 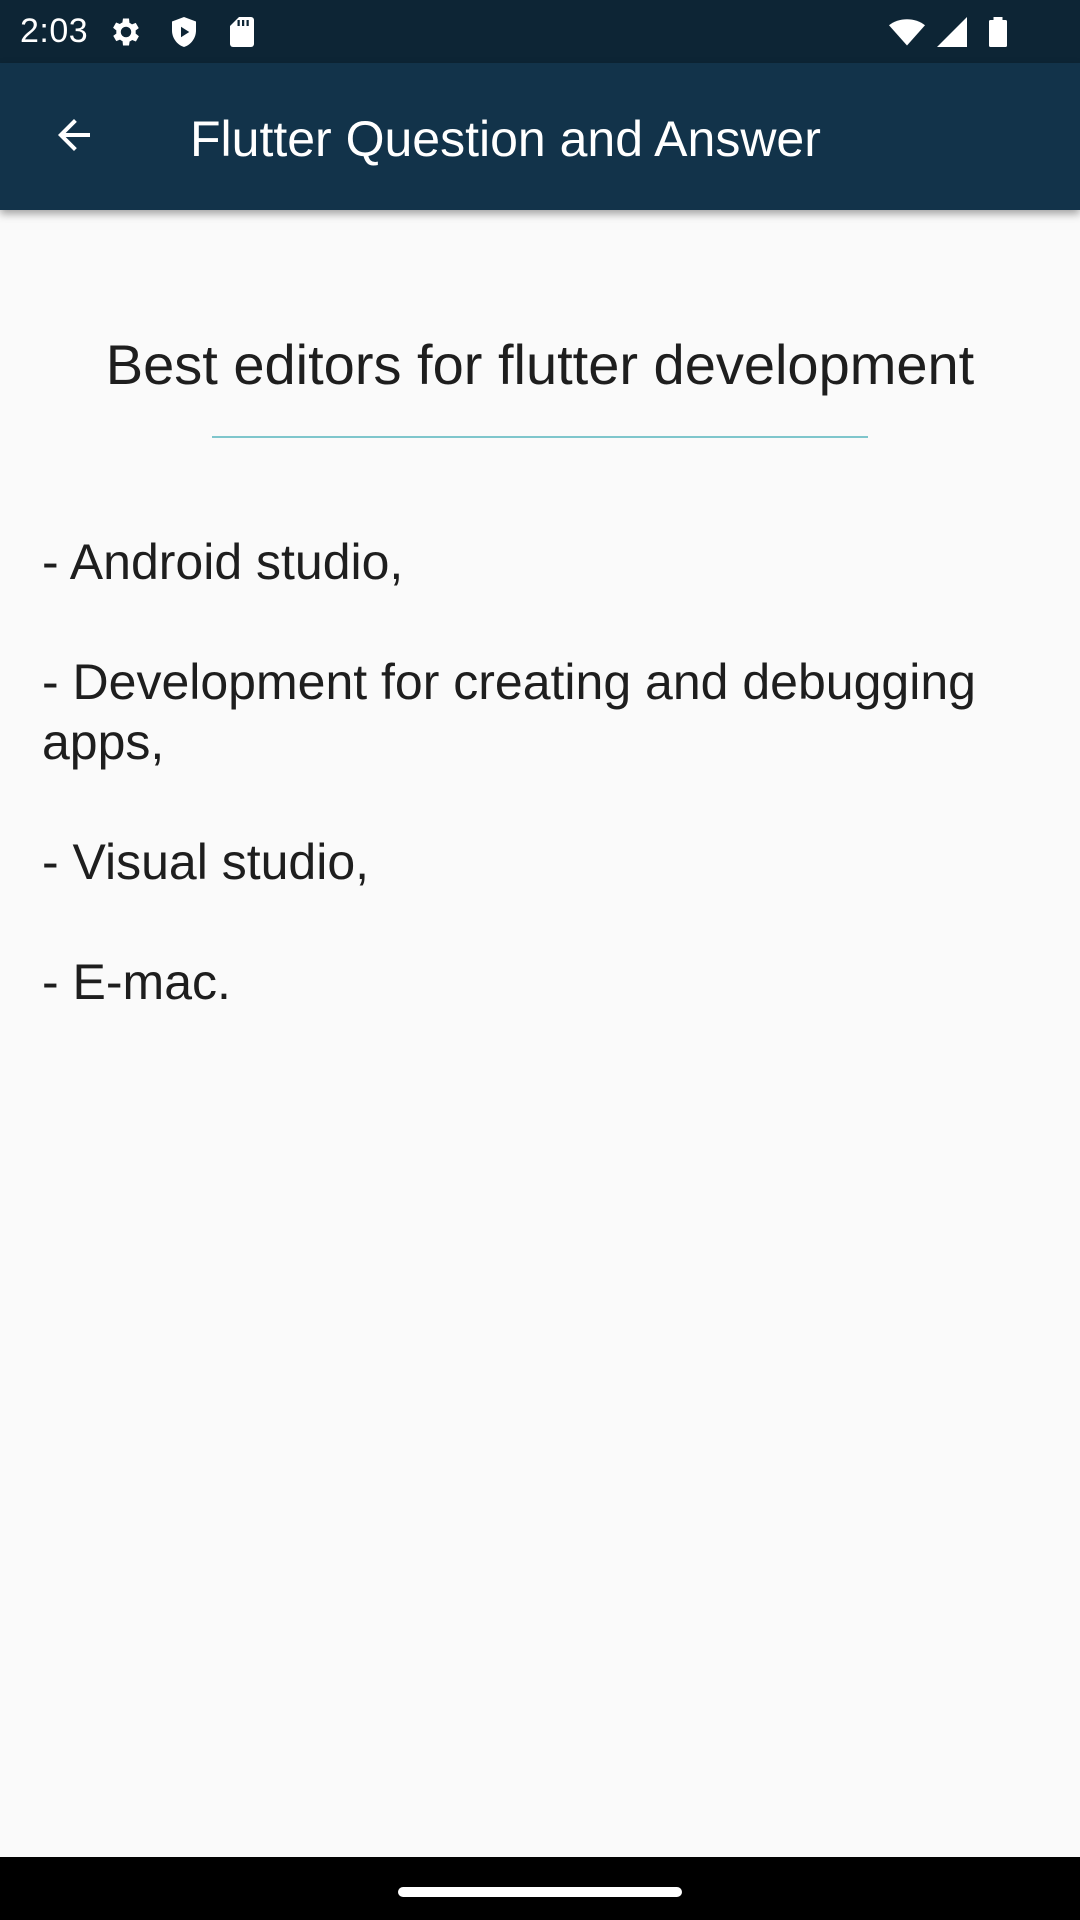 What do you see at coordinates (184, 32) in the screenshot?
I see `shield-icon` at bounding box center [184, 32].